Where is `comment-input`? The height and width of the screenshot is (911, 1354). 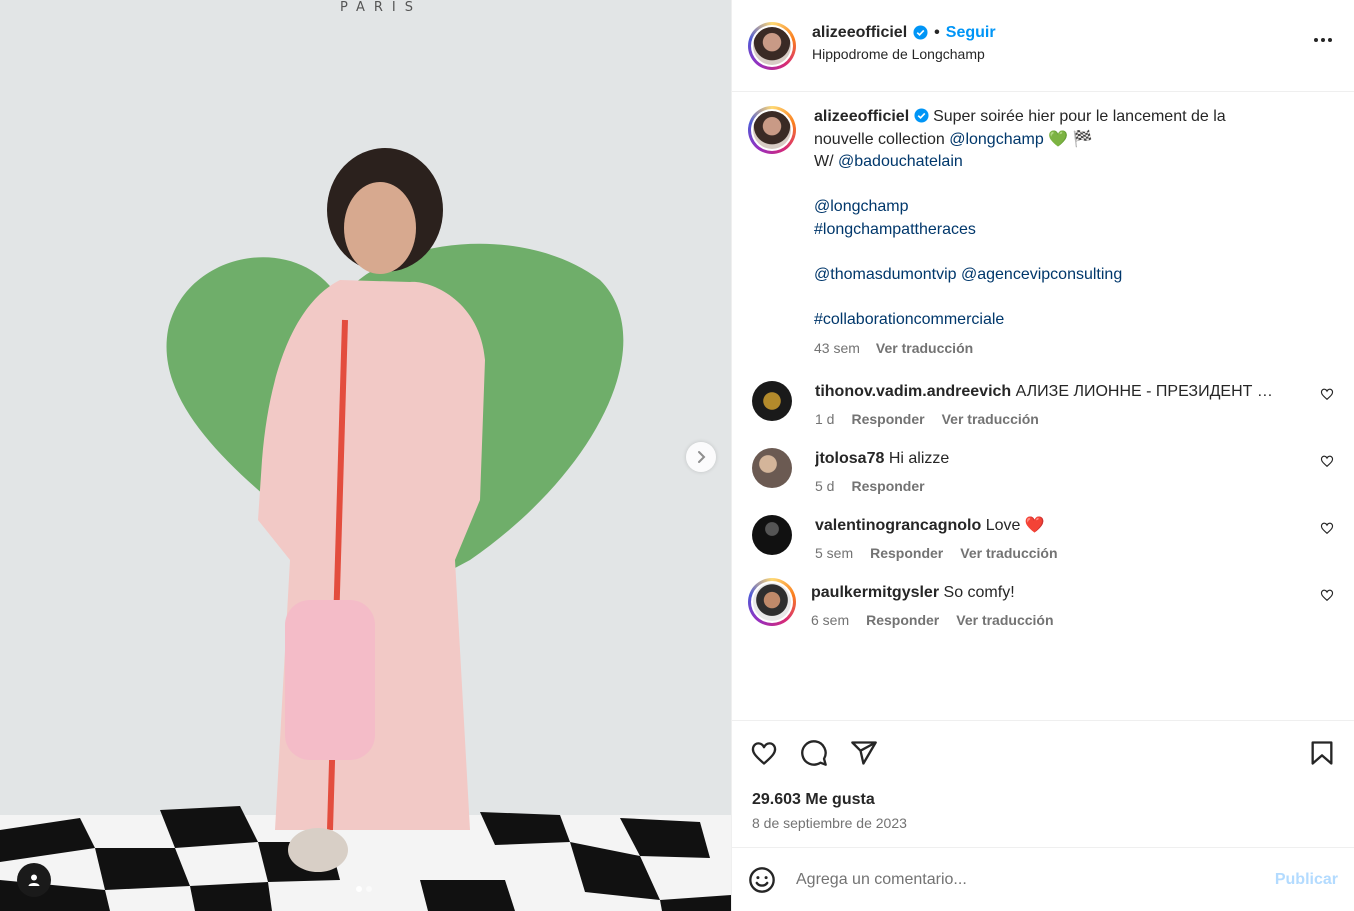 comment-input is located at coordinates (1035, 879).